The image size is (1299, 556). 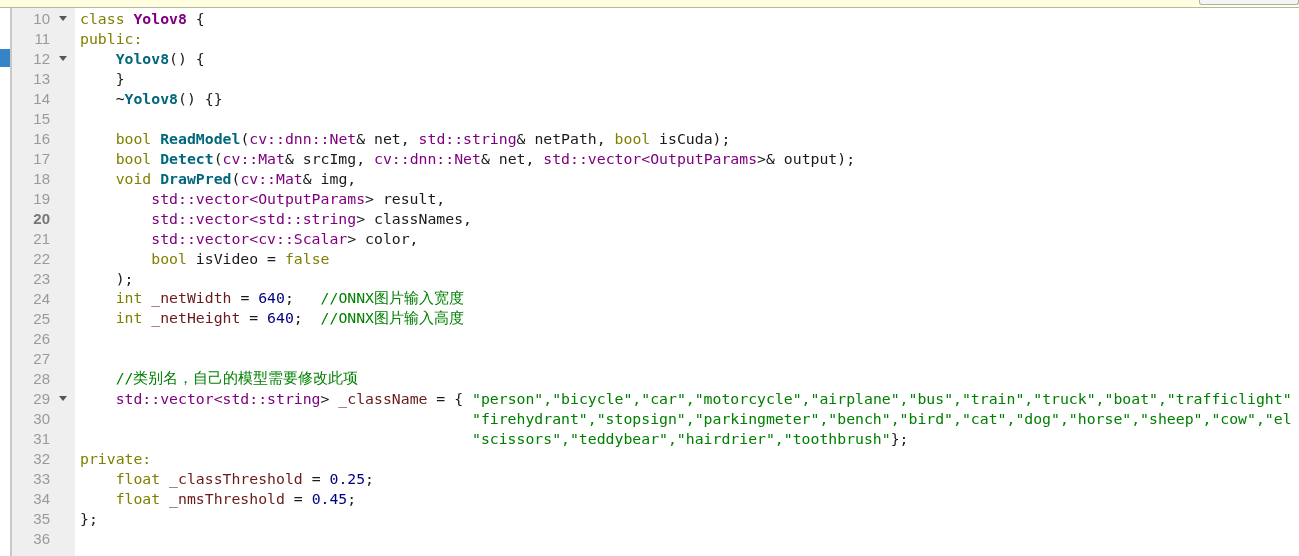 What do you see at coordinates (41, 158) in the screenshot?
I see `line-number: 17` at bounding box center [41, 158].